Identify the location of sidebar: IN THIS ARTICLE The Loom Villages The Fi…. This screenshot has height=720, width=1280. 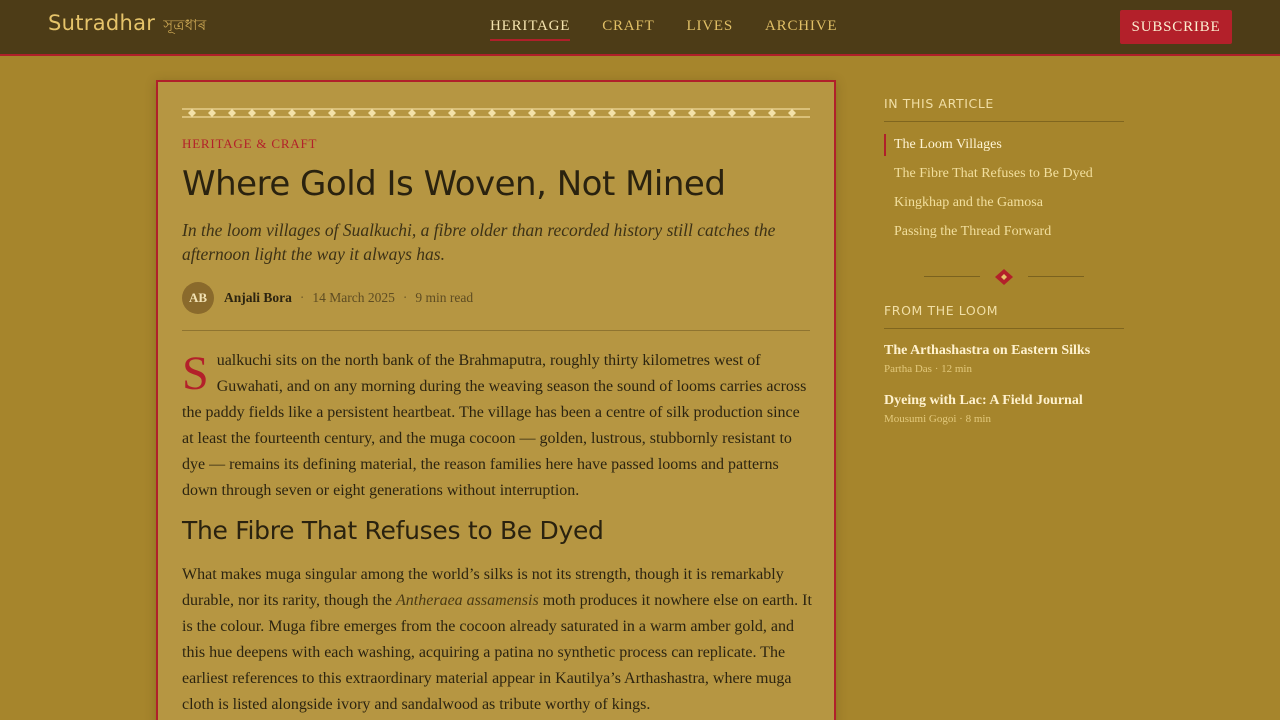
(1004, 268).